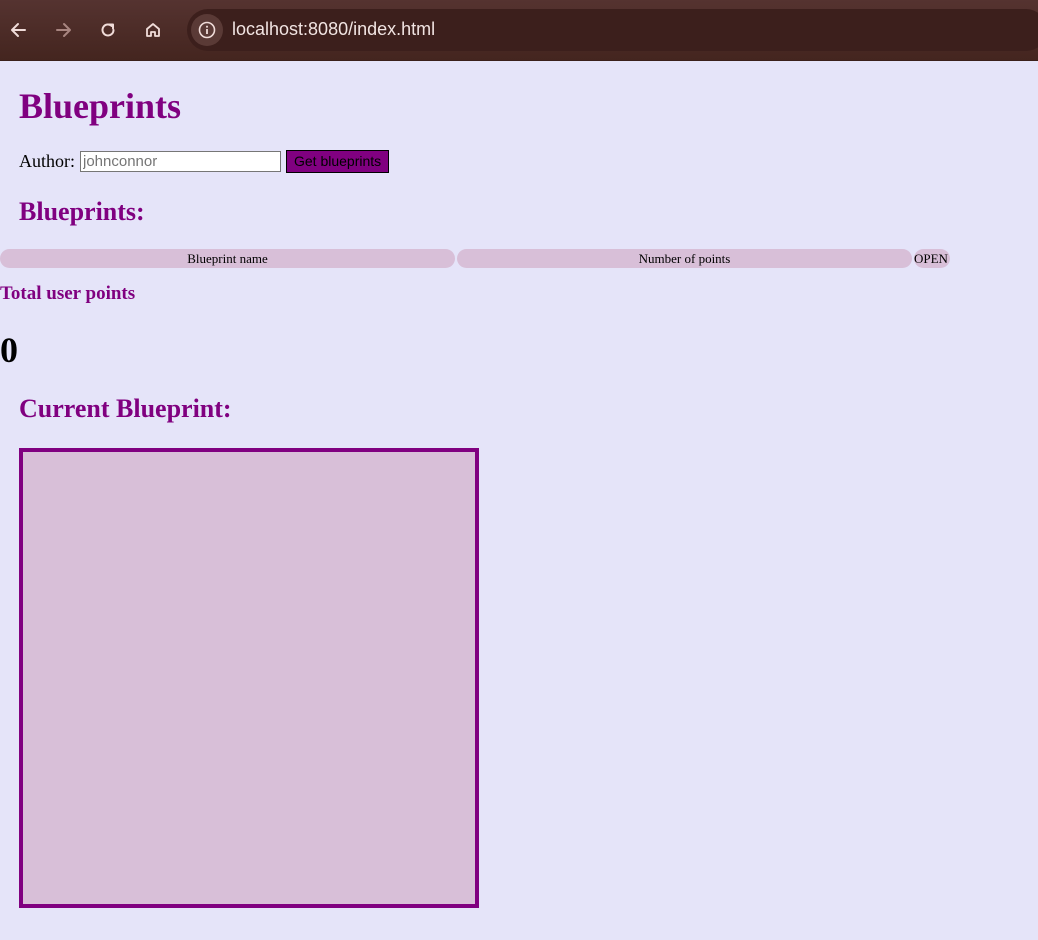 The image size is (1038, 940). What do you see at coordinates (100, 106) in the screenshot?
I see `page-title: Blueprints` at bounding box center [100, 106].